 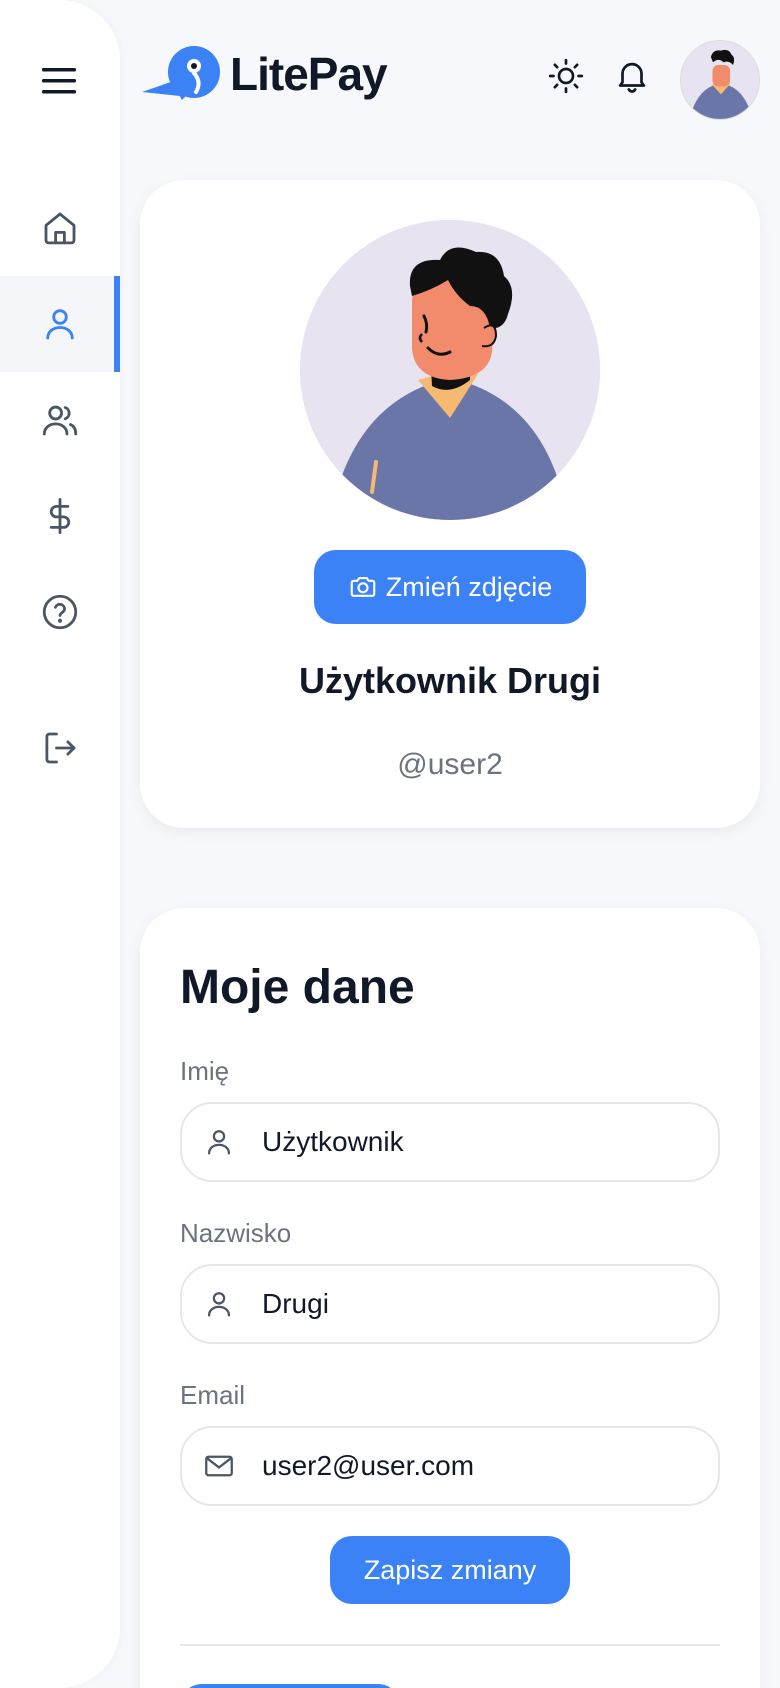 What do you see at coordinates (632, 76) in the screenshot?
I see `bell-icon` at bounding box center [632, 76].